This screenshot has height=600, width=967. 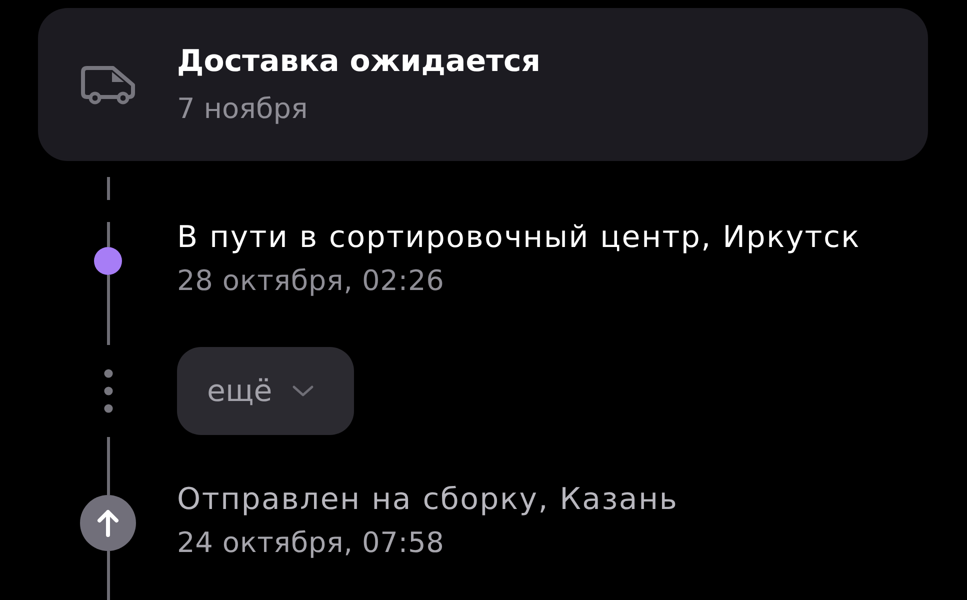 What do you see at coordinates (108, 85) in the screenshot?
I see `truck-icon` at bounding box center [108, 85].